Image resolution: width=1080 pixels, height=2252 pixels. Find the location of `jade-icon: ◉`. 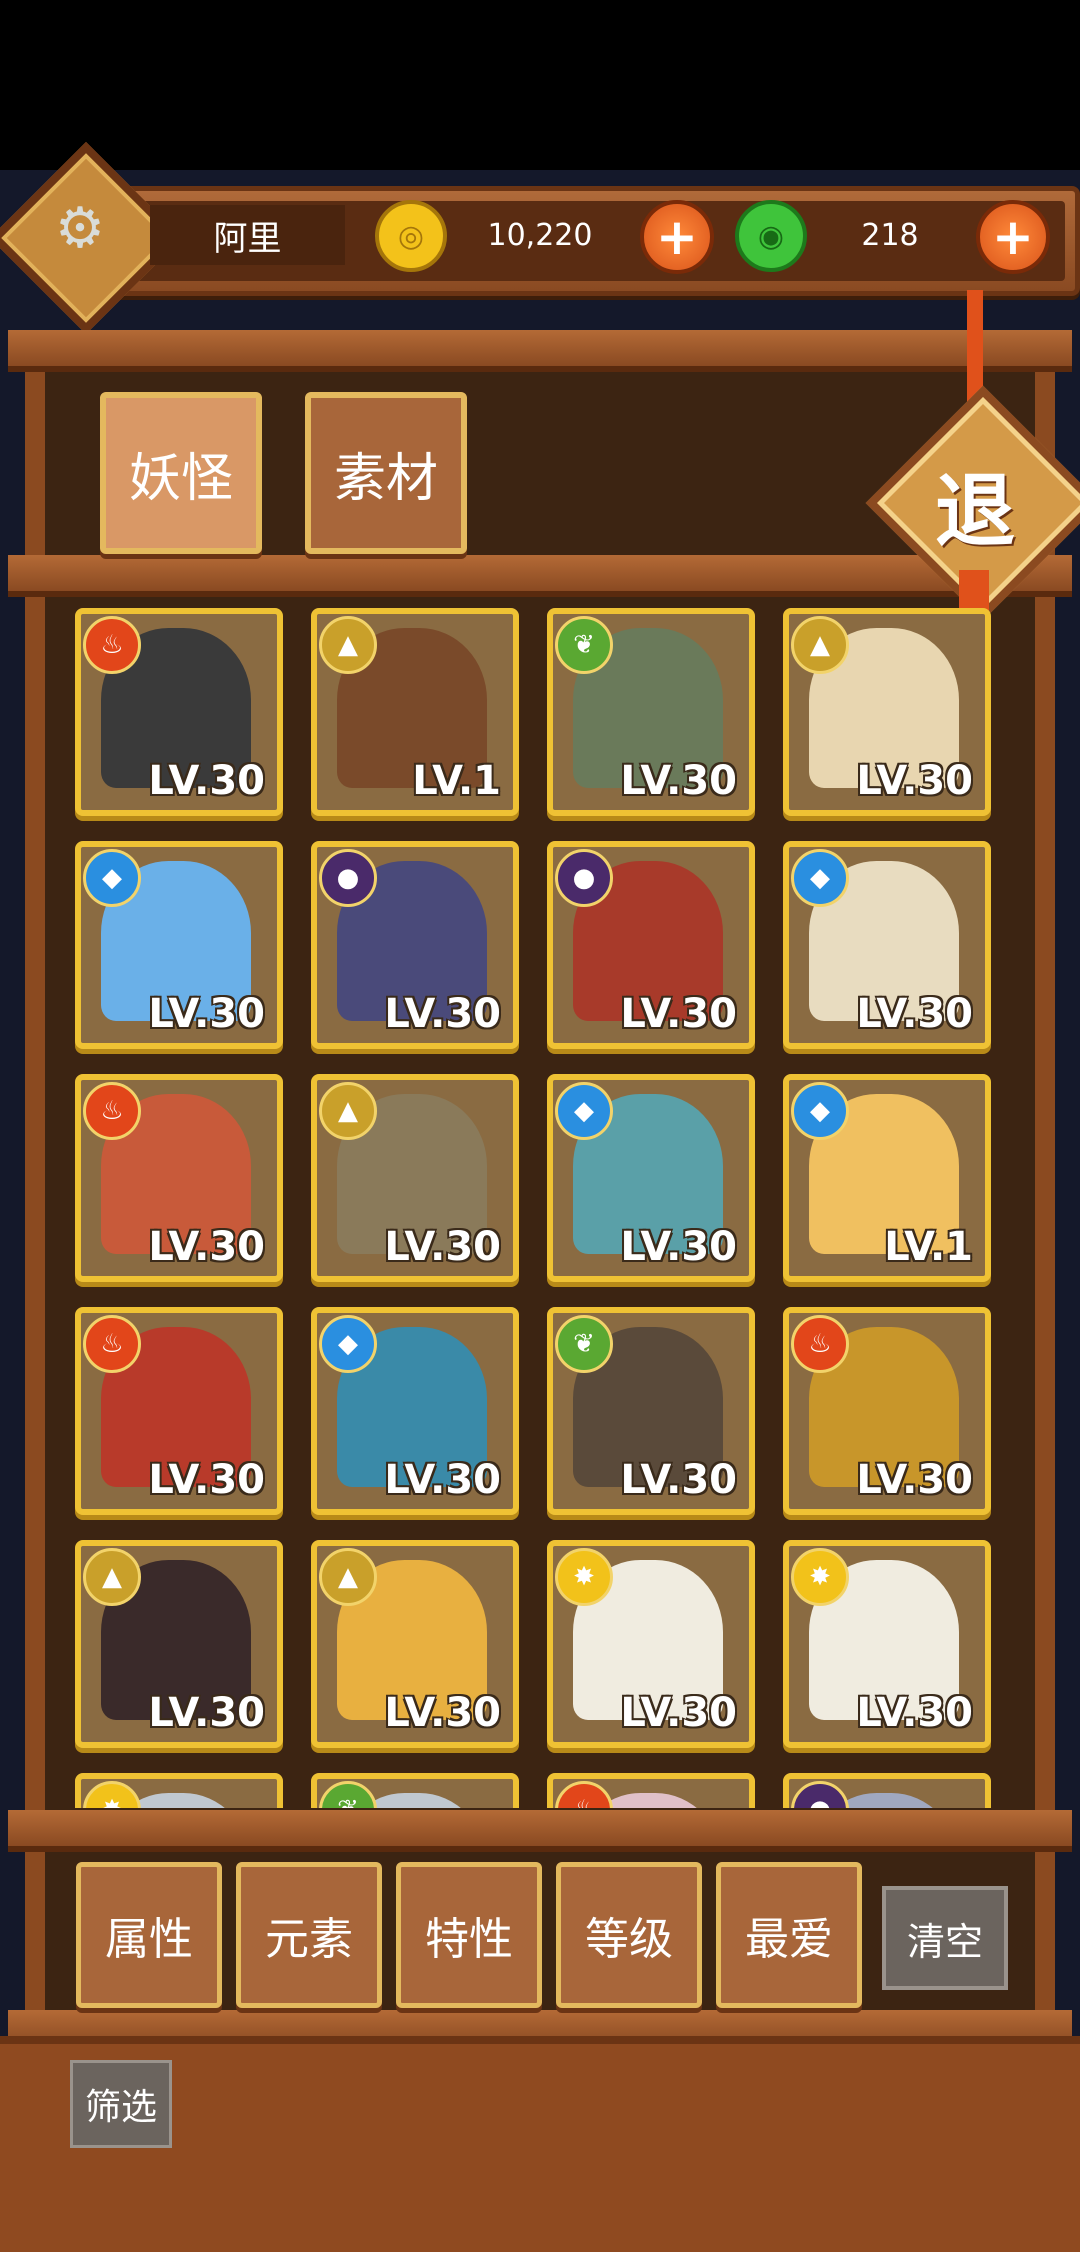

jade-icon: ◉ is located at coordinates (771, 236).